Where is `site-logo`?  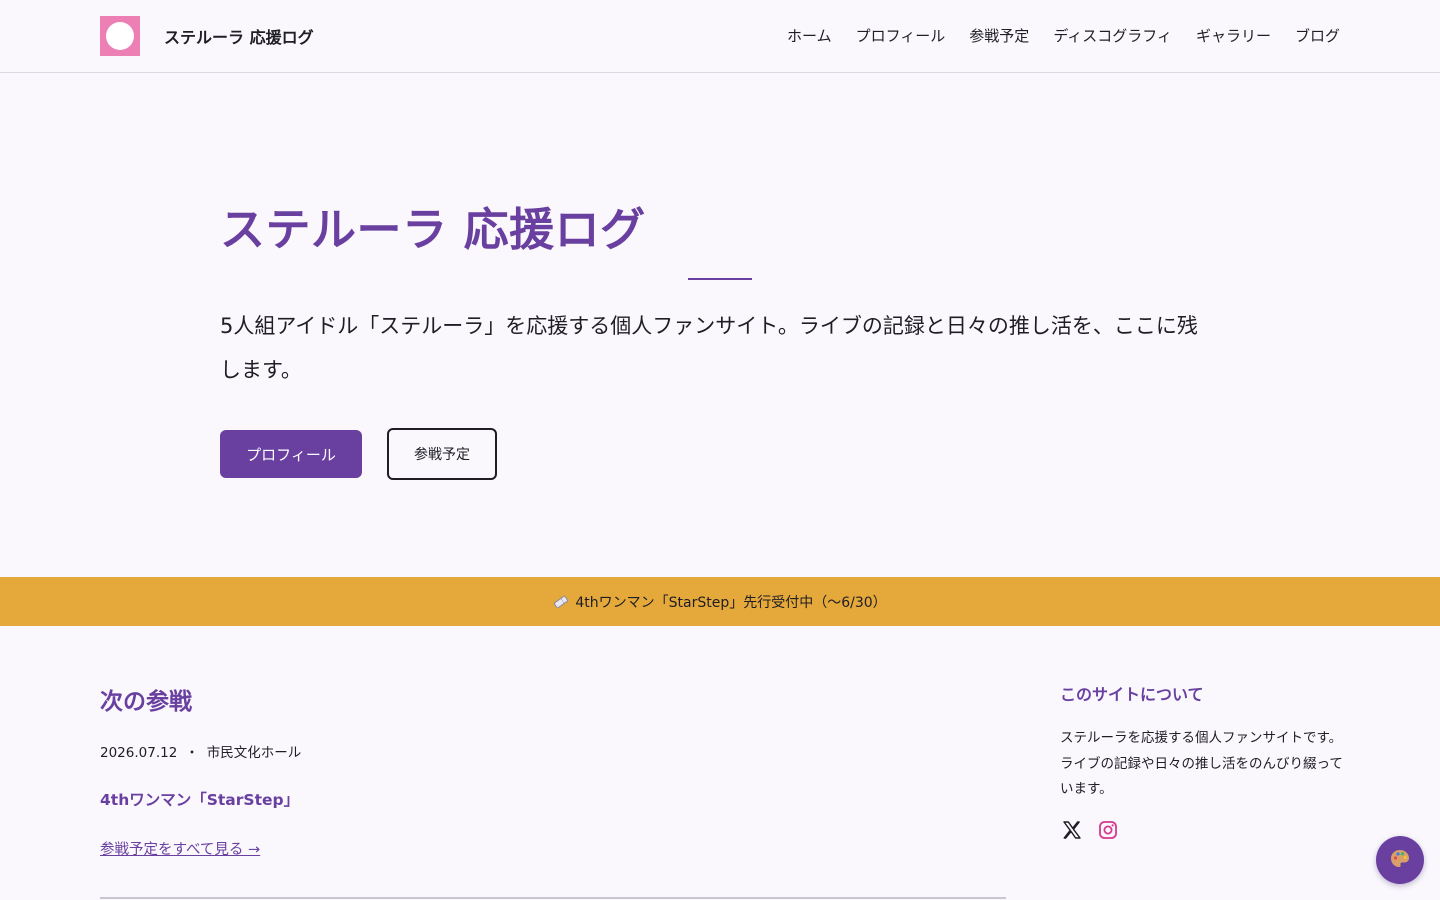
site-logo is located at coordinates (120, 36).